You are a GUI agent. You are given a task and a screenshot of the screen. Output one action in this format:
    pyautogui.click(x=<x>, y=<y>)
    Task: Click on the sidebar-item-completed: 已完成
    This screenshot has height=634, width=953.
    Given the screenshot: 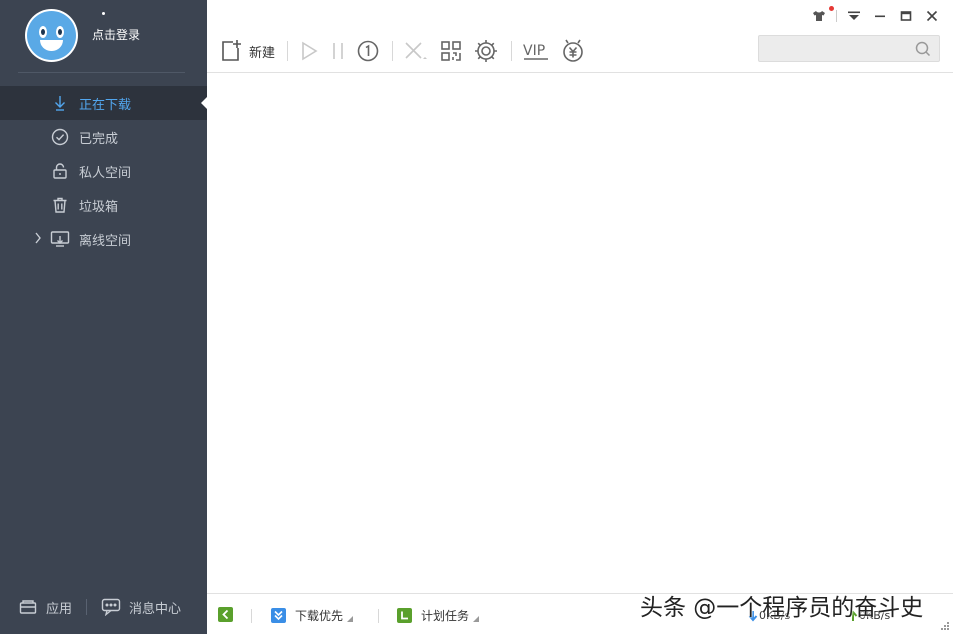 What is the action you would take?
    pyautogui.click(x=103, y=137)
    